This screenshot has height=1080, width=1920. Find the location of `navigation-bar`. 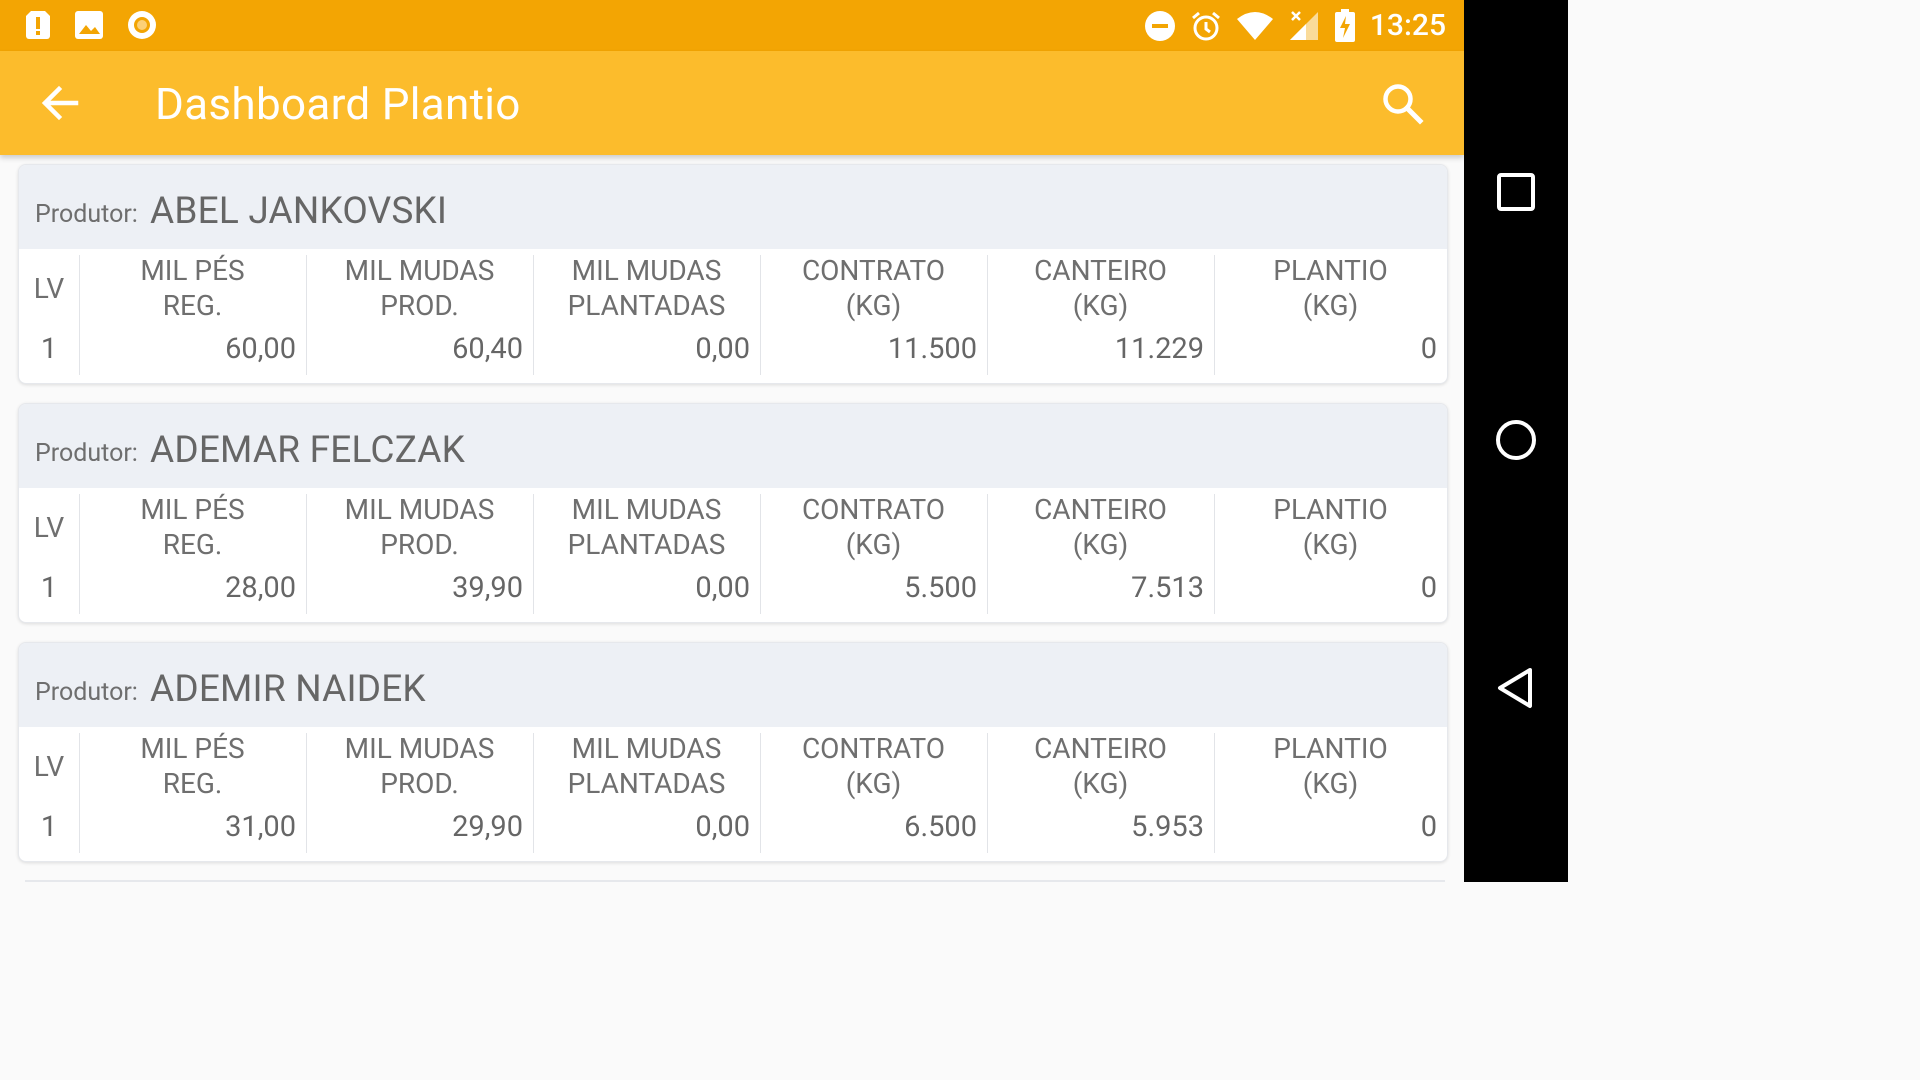

navigation-bar is located at coordinates (1516, 441).